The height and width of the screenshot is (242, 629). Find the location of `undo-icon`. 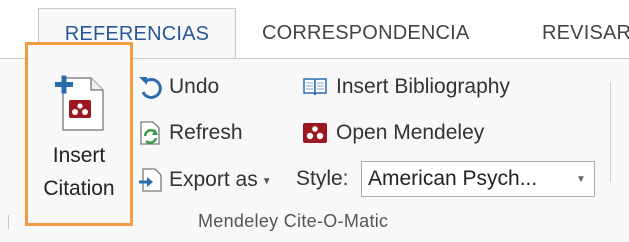

undo-icon is located at coordinates (150, 88).